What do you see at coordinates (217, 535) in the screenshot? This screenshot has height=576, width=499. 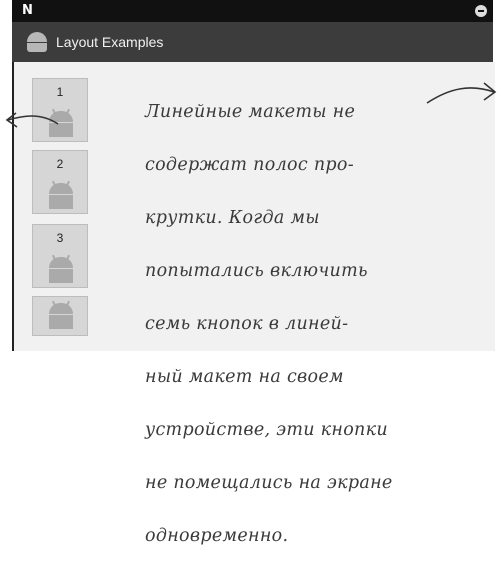 I see `annotation-line: одновременно.` at bounding box center [217, 535].